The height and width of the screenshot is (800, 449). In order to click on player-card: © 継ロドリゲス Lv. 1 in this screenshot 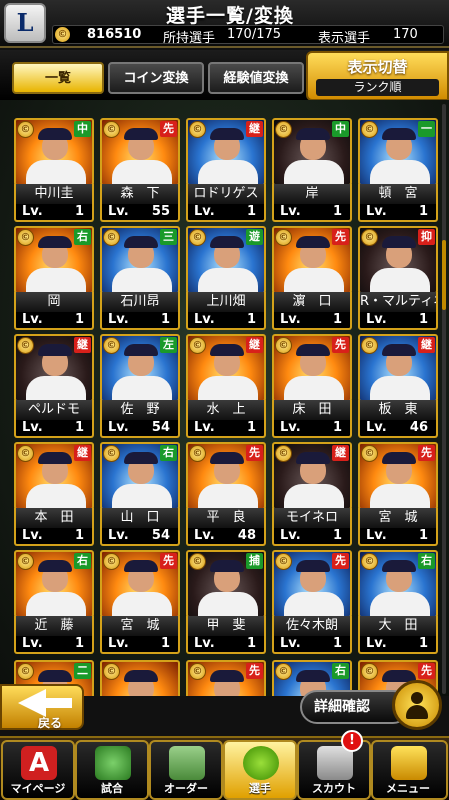, I will do `click(226, 170)`.